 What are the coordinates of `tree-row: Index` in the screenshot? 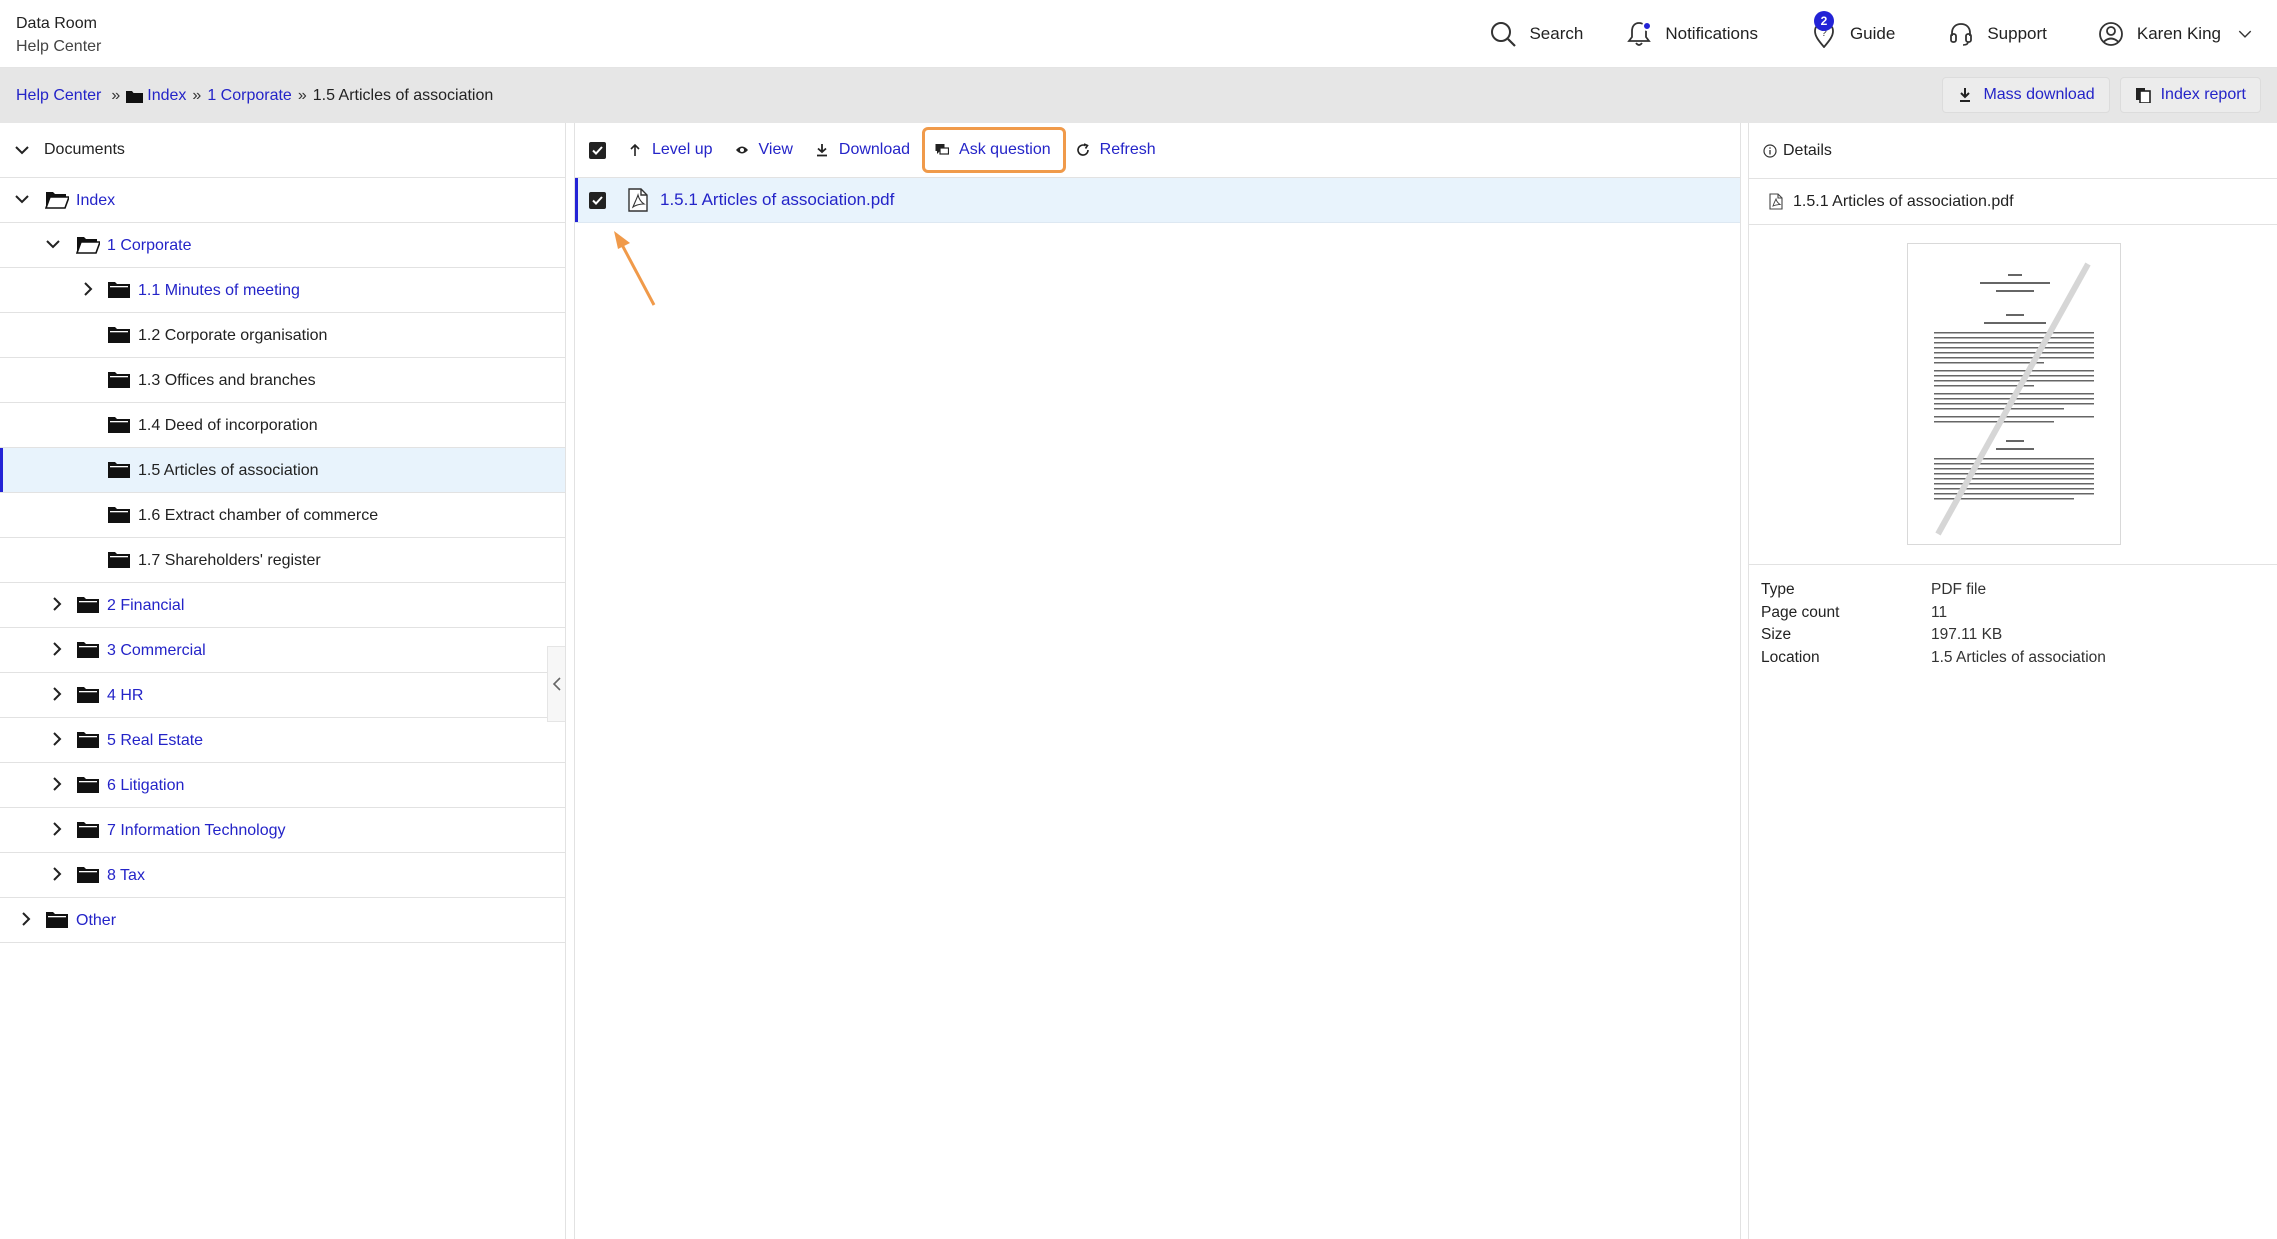 It's located at (282, 200).